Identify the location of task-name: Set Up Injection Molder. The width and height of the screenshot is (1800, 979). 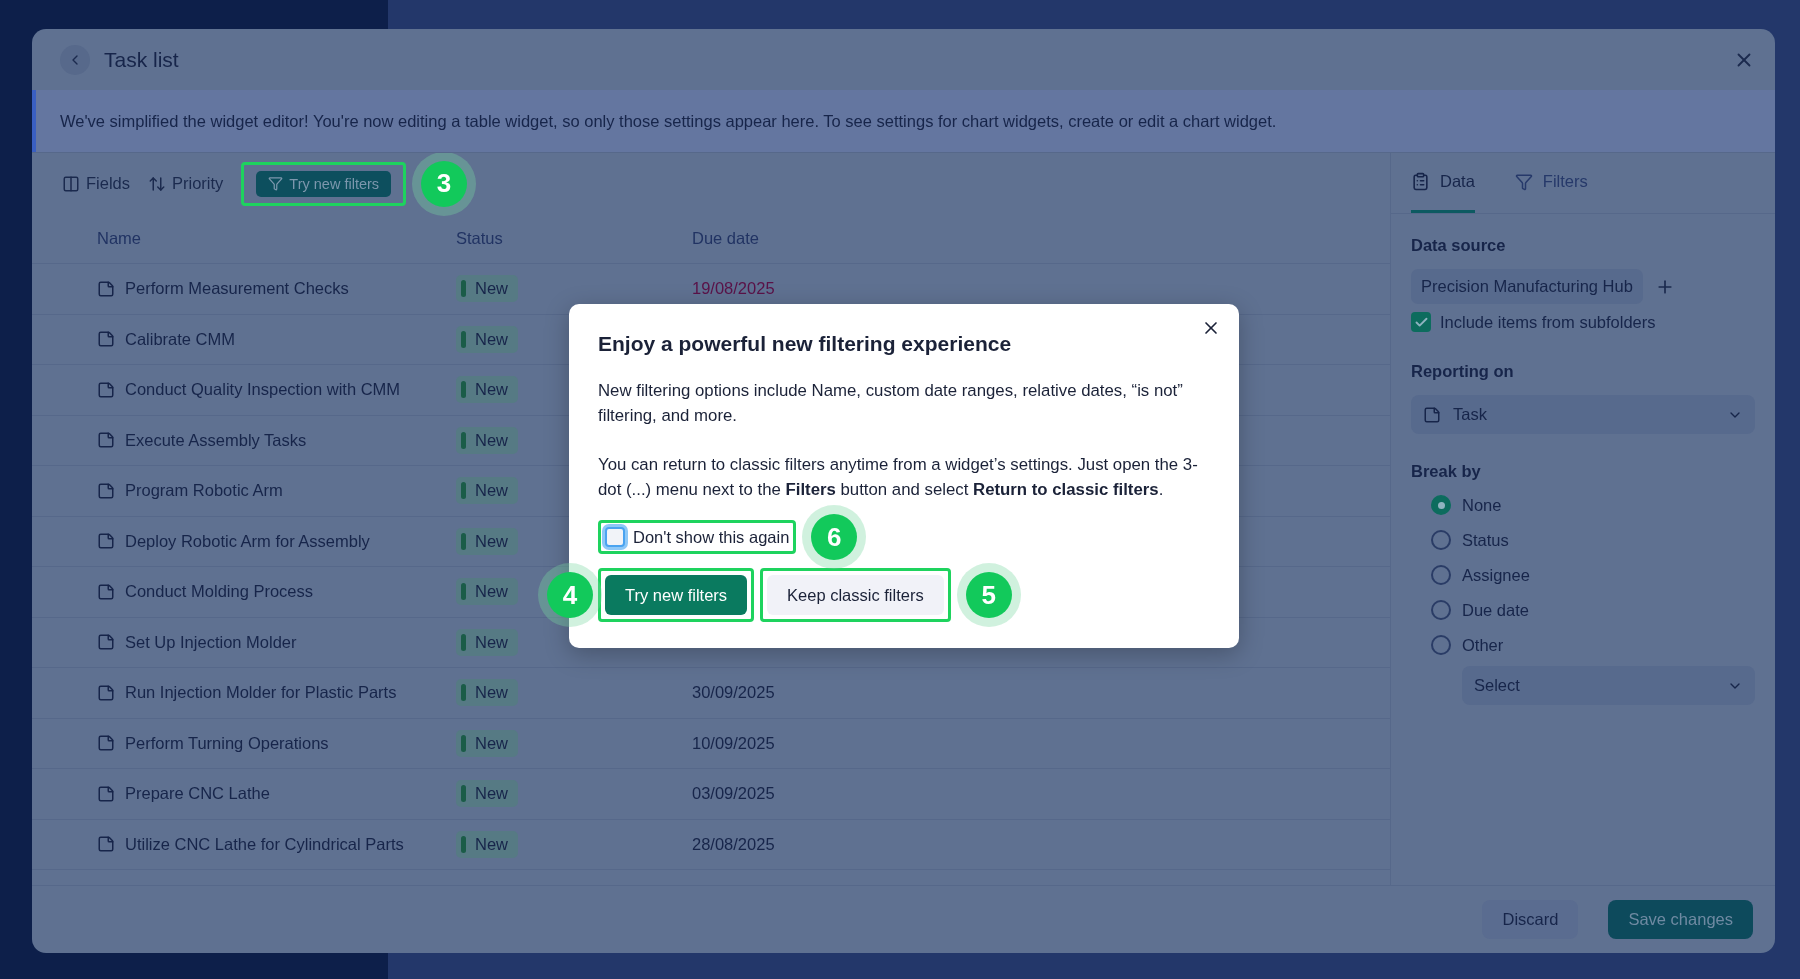
(276, 642).